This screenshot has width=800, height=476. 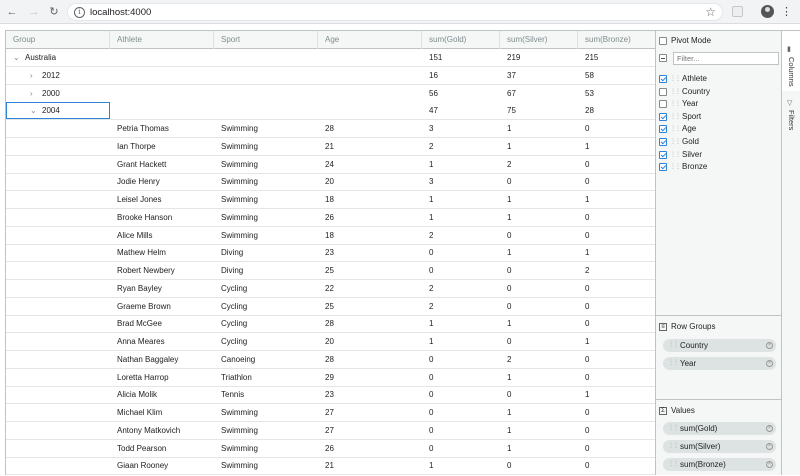 What do you see at coordinates (616, 75) in the screenshot?
I see `bronze-cell: 58` at bounding box center [616, 75].